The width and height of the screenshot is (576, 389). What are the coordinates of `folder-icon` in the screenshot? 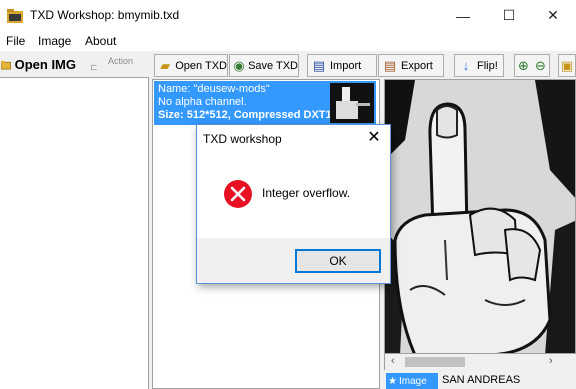 It's located at (6, 64).